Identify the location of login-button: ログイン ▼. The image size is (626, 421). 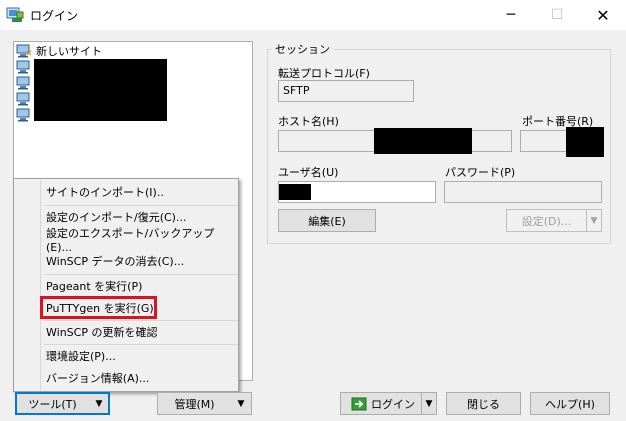
(388, 403).